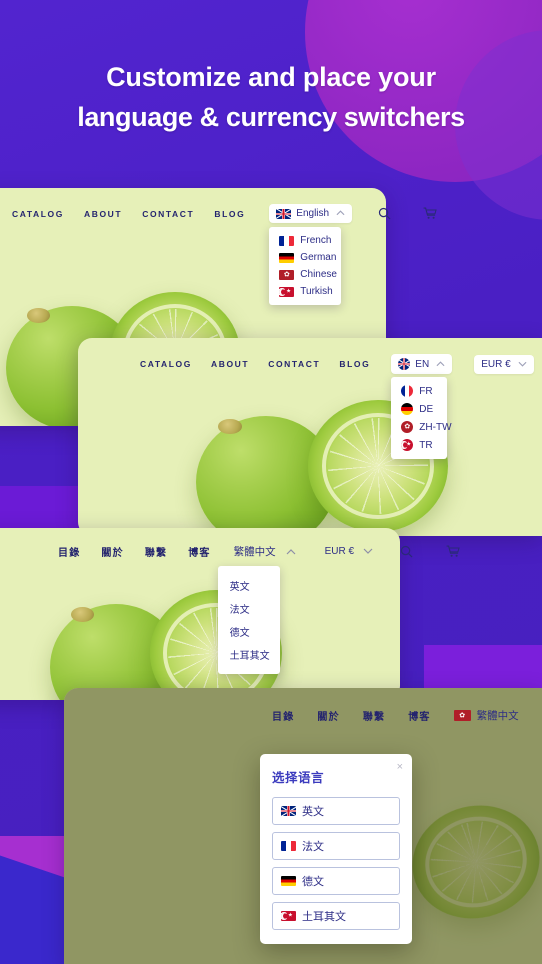 The height and width of the screenshot is (964, 542). I want to click on language-dropdown-3: 英文 法文 德文 土耳其文, so click(248, 620).